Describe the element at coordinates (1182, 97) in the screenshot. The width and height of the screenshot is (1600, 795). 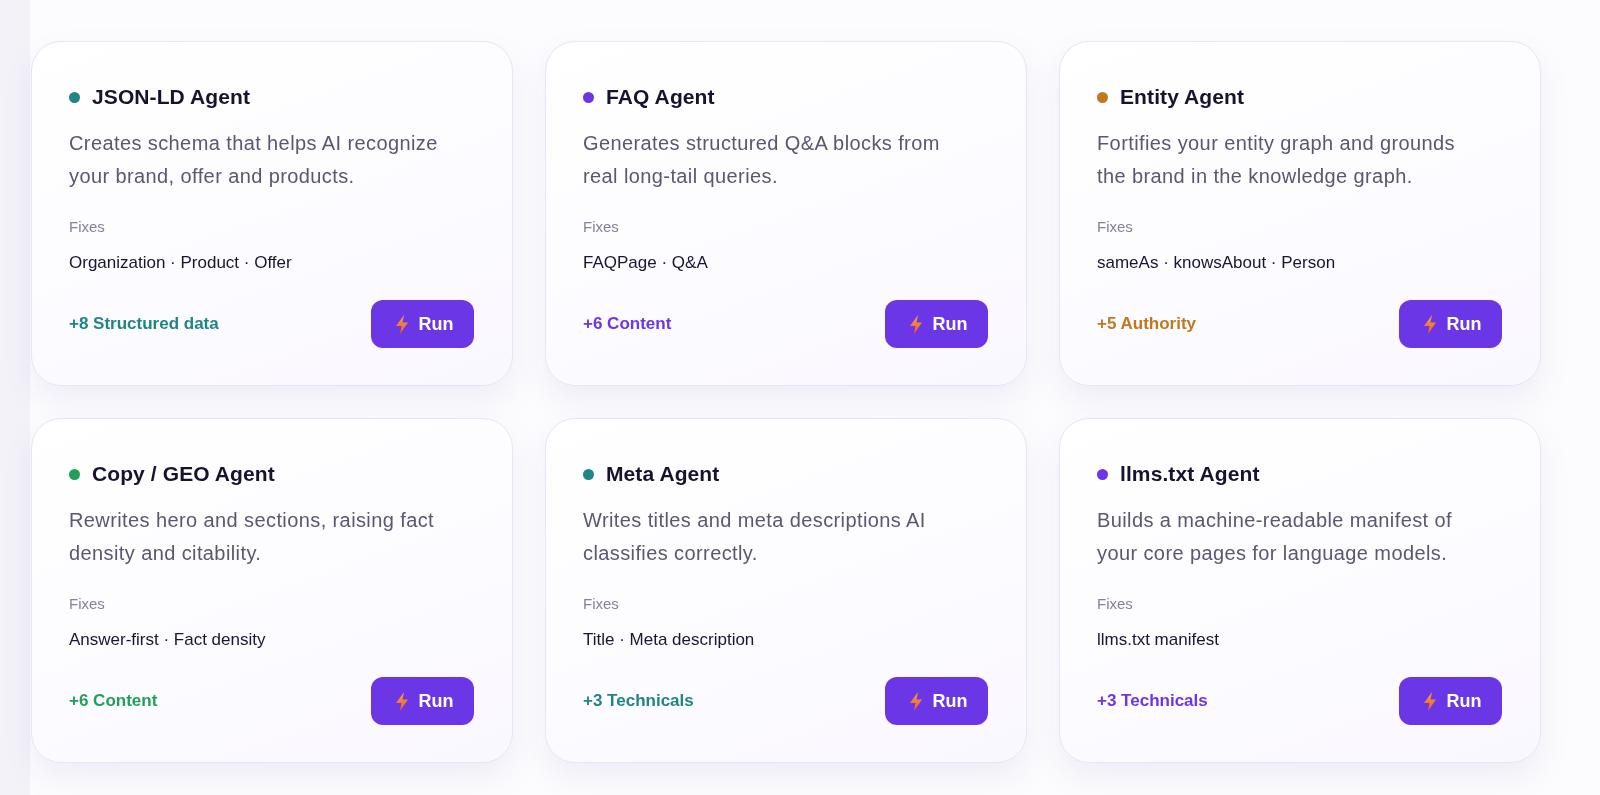
I see `agent-title: Entity Agent` at that location.